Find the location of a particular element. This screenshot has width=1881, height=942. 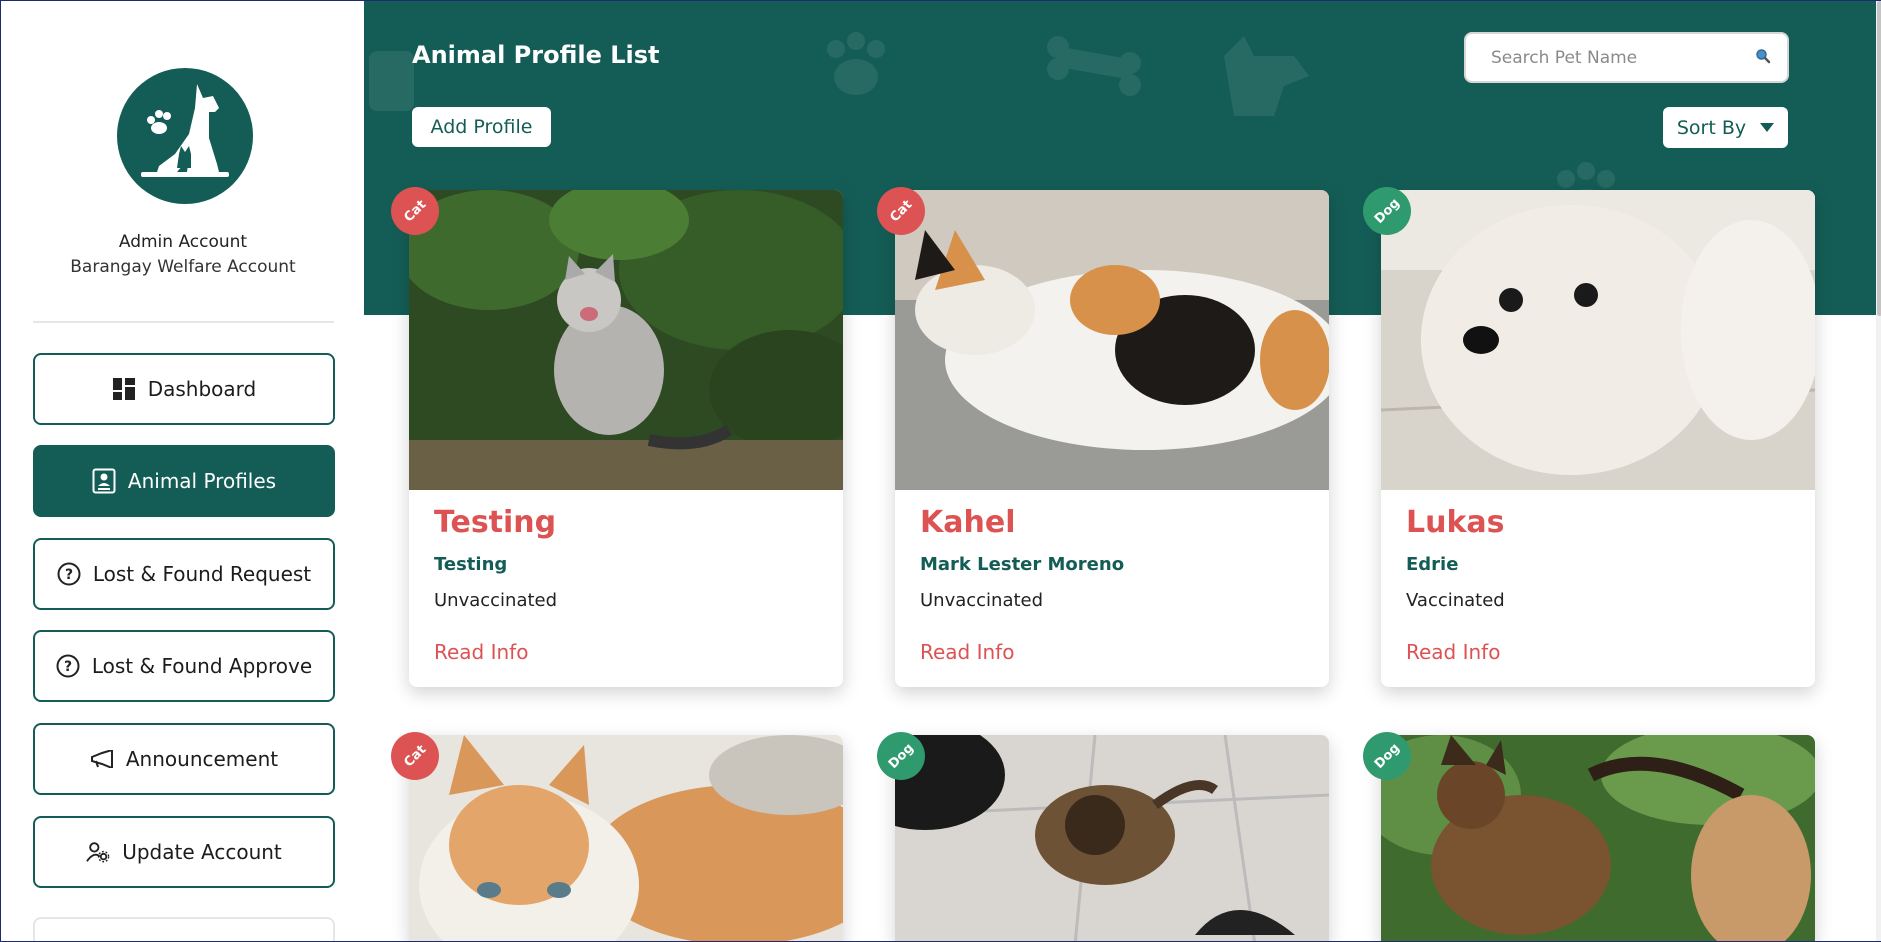

add-profile-button: Add Profile is located at coordinates (481, 127).